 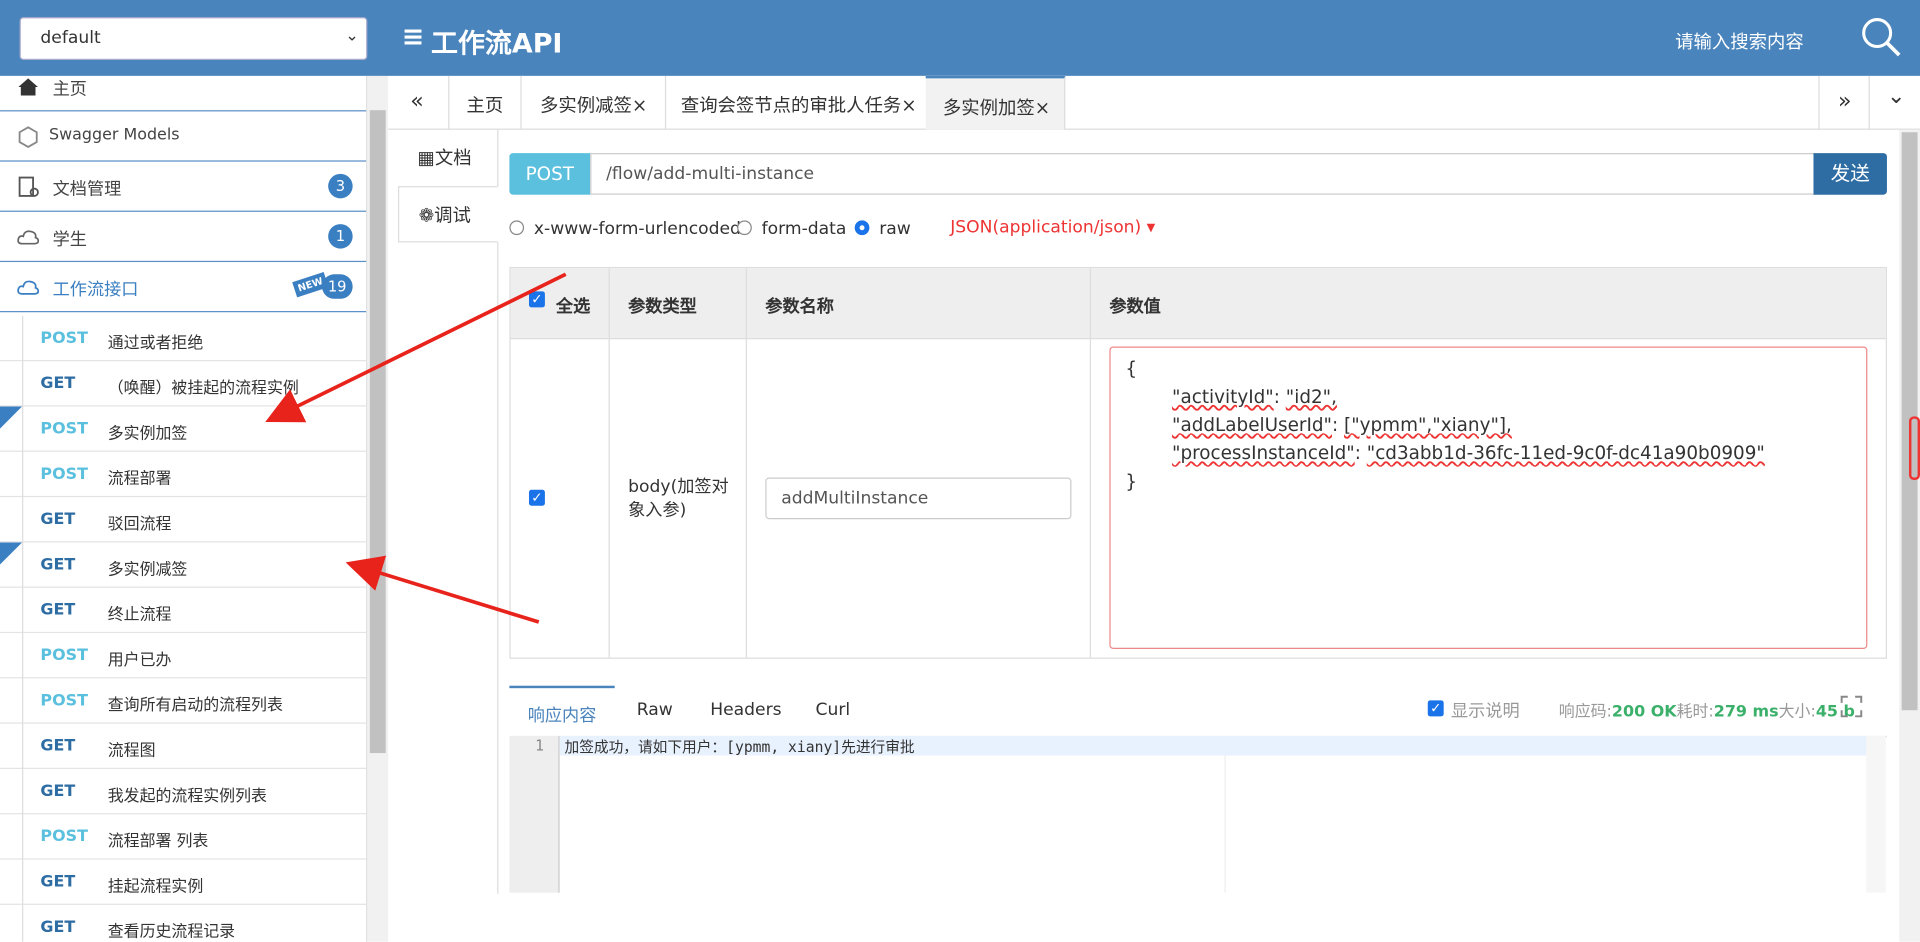 What do you see at coordinates (416, 448) in the screenshot?
I see `annotation-arrows` at bounding box center [416, 448].